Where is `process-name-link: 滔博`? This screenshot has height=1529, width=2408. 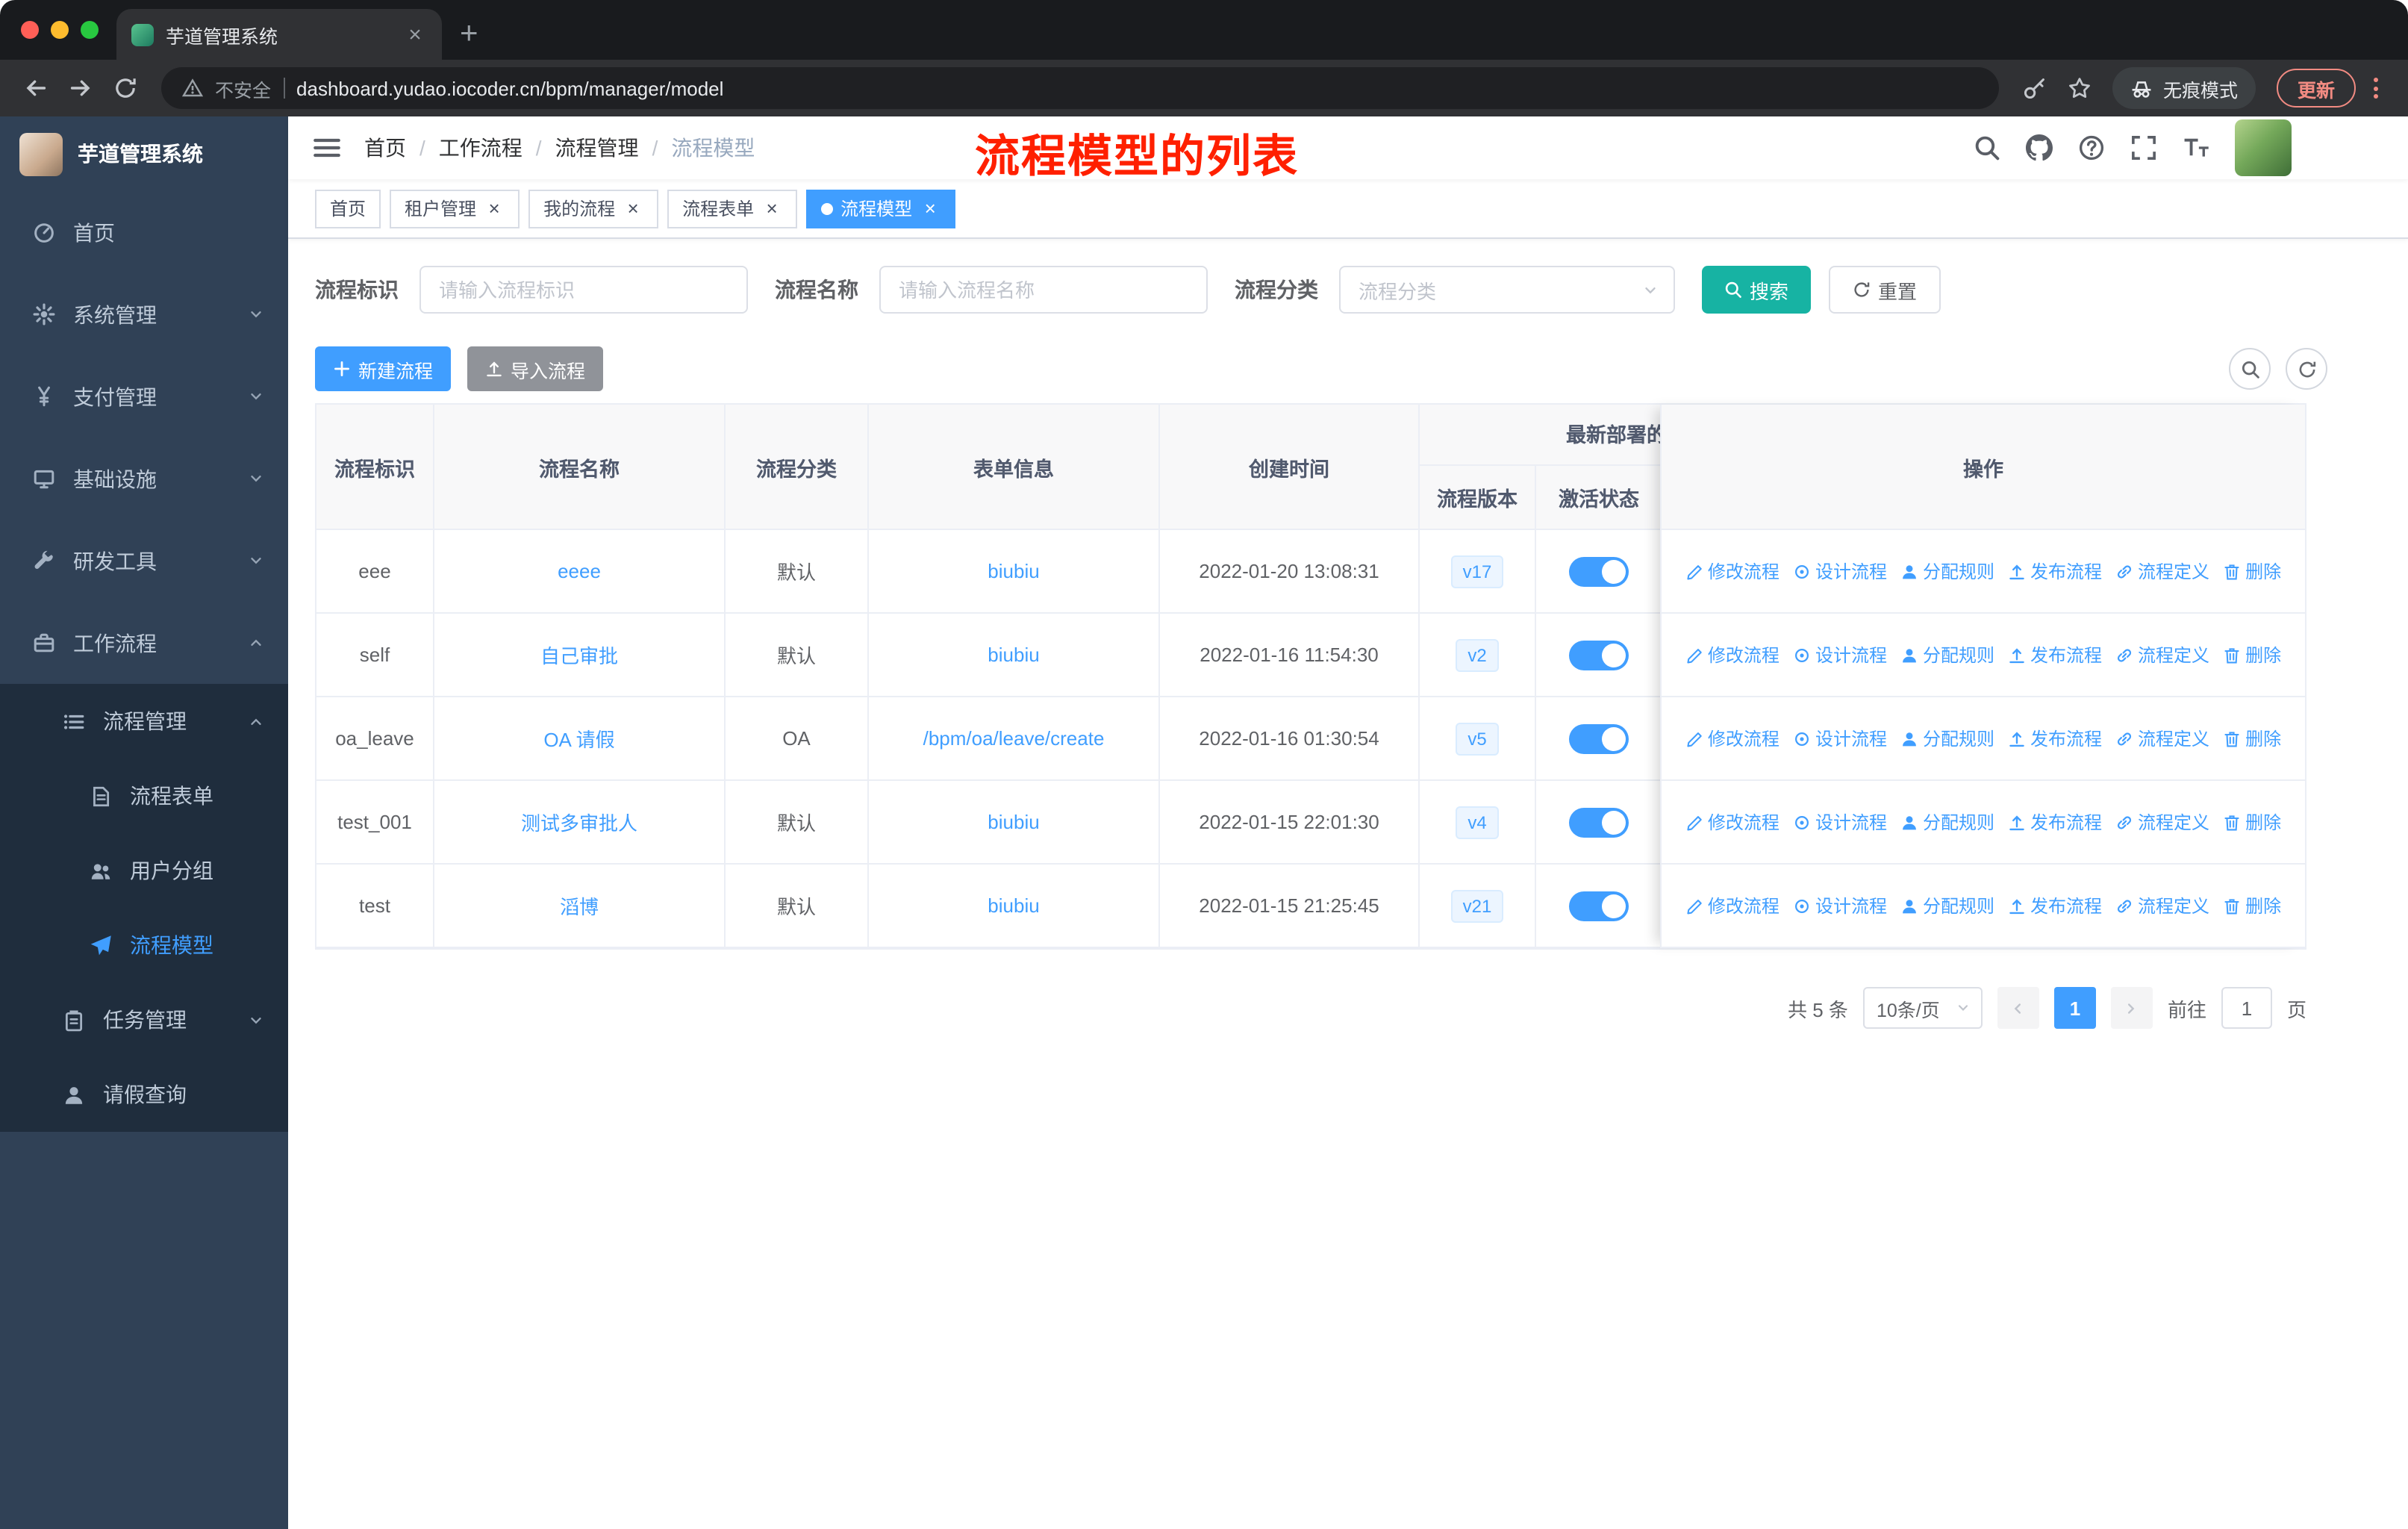
process-name-link: 滔博 is located at coordinates (579, 905).